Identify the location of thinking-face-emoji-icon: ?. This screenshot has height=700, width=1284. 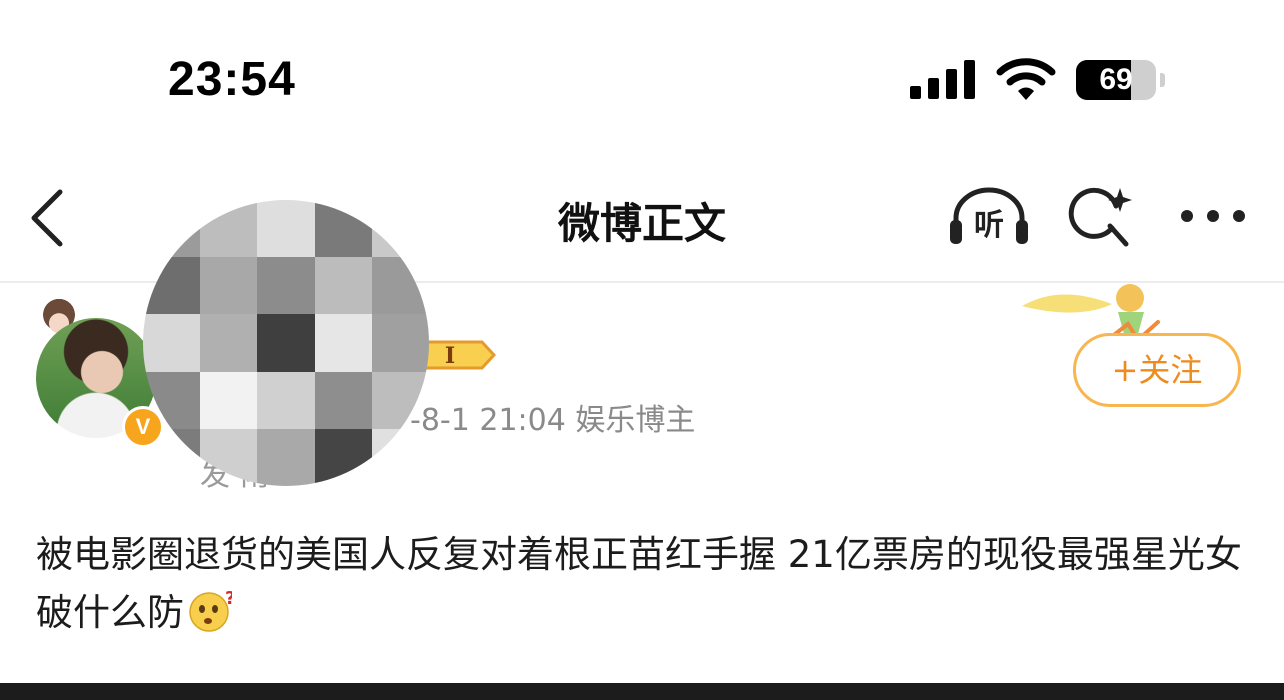
(210, 610).